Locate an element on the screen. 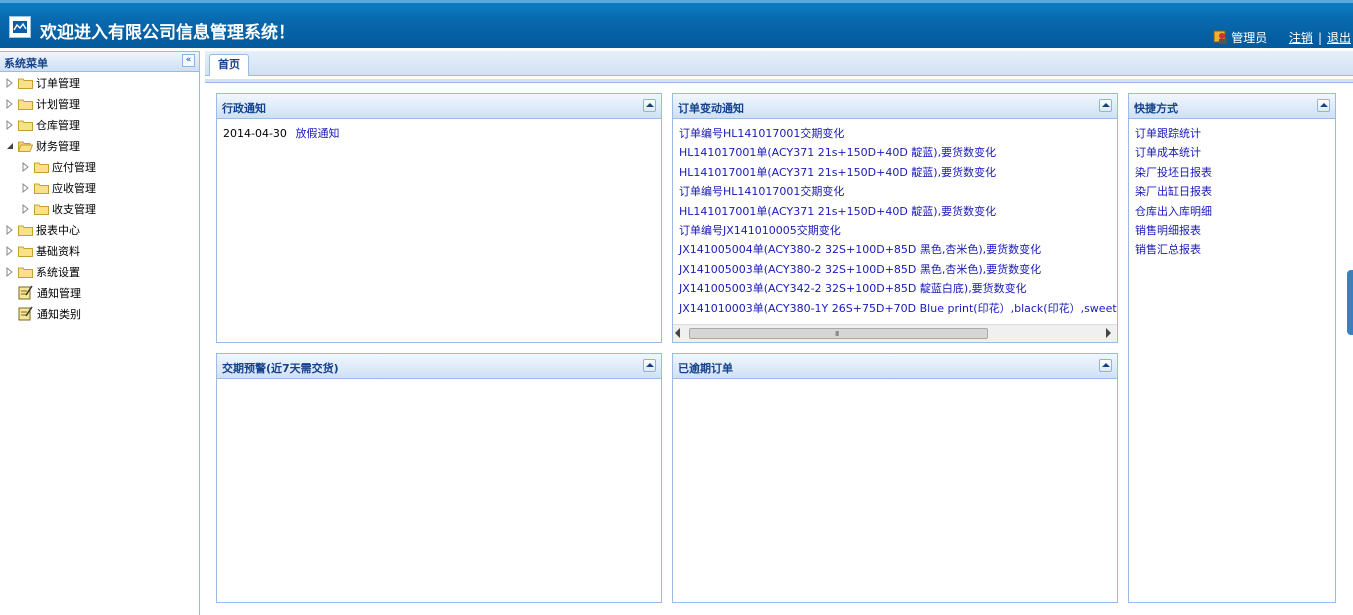  portlet-overdue-orders: 已逾期订单 is located at coordinates (895, 478).